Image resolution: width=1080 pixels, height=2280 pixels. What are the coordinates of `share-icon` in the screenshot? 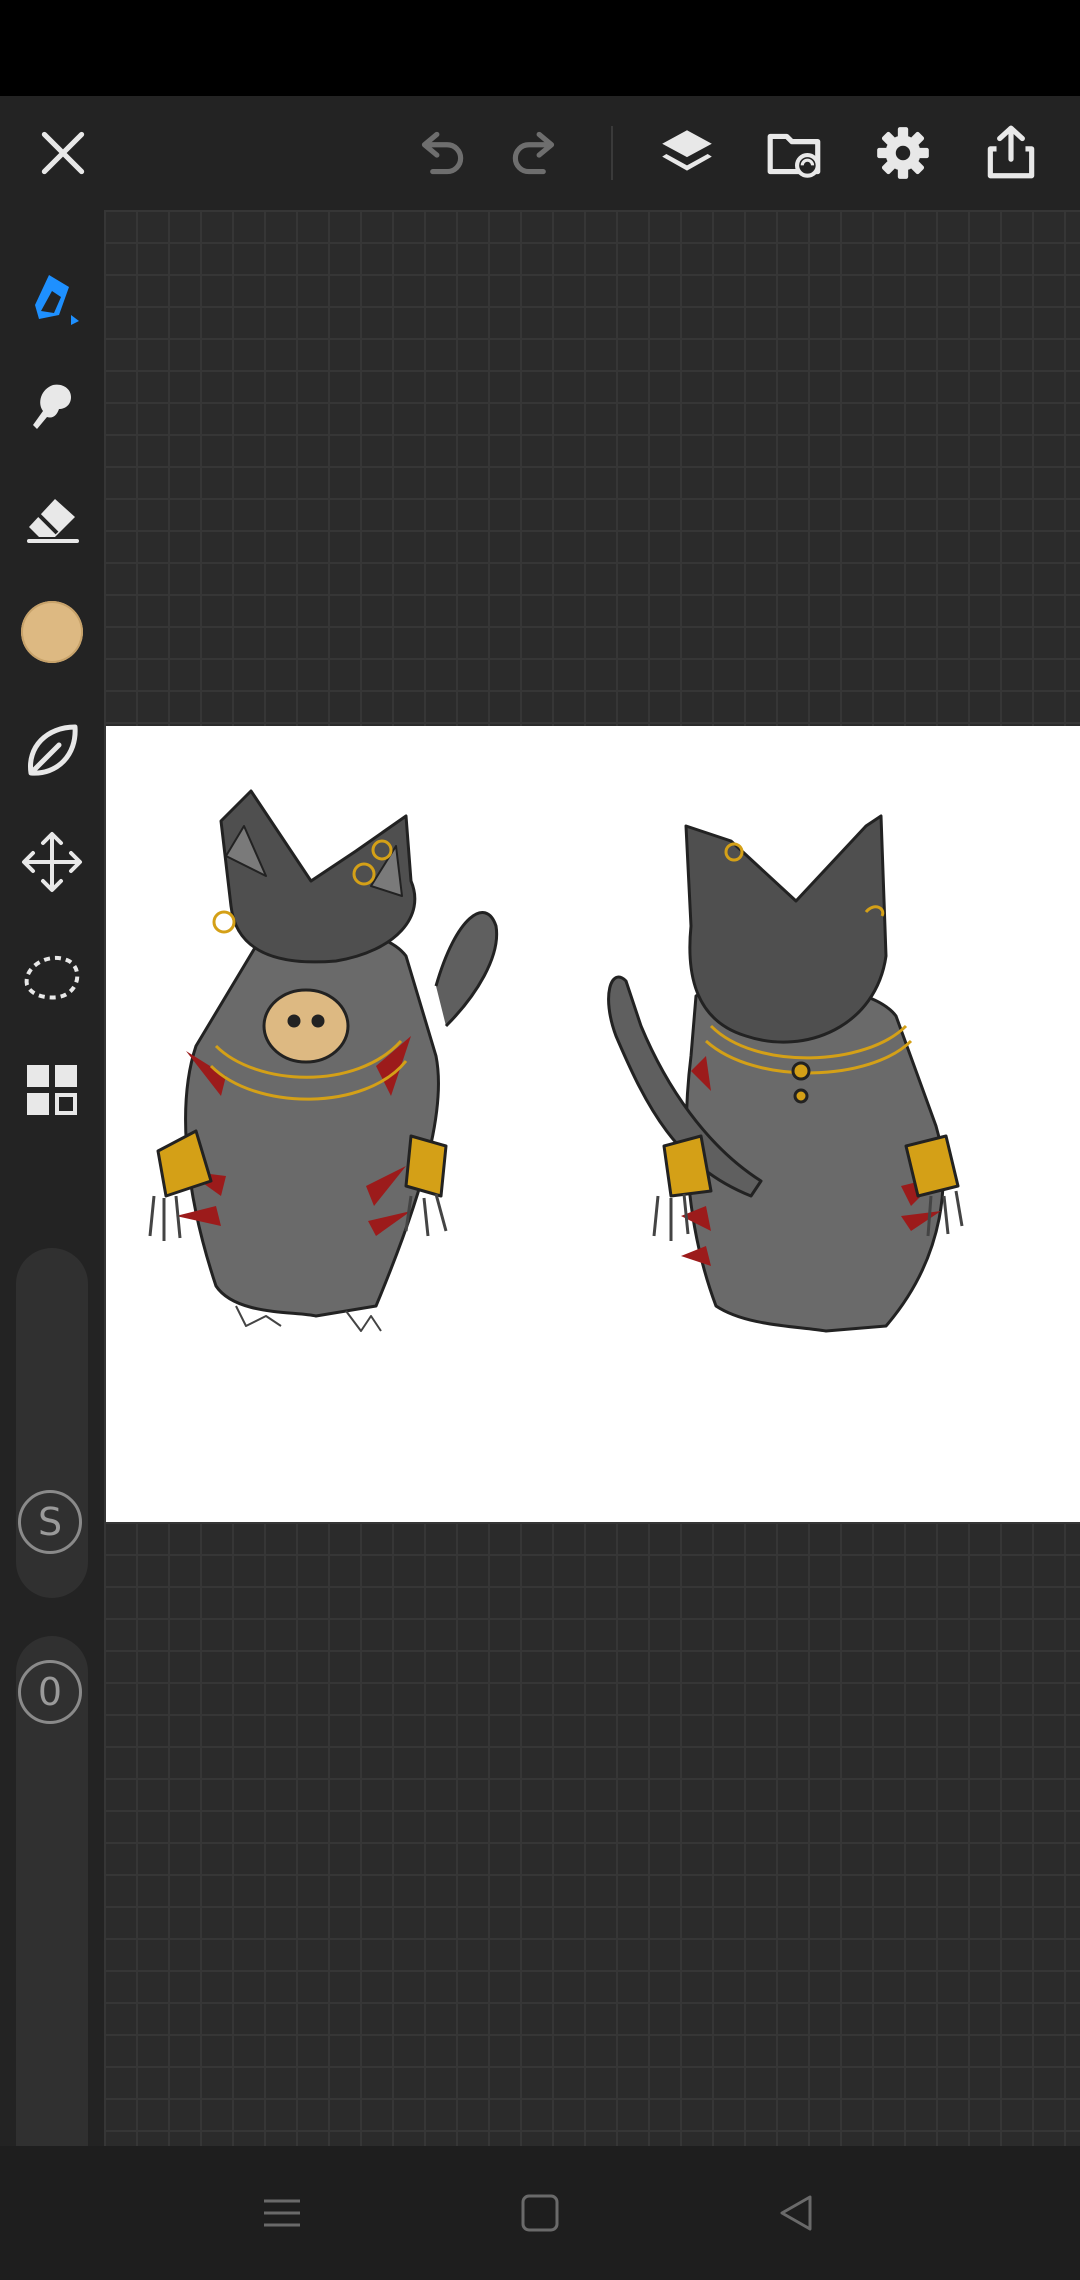 It's located at (1011, 152).